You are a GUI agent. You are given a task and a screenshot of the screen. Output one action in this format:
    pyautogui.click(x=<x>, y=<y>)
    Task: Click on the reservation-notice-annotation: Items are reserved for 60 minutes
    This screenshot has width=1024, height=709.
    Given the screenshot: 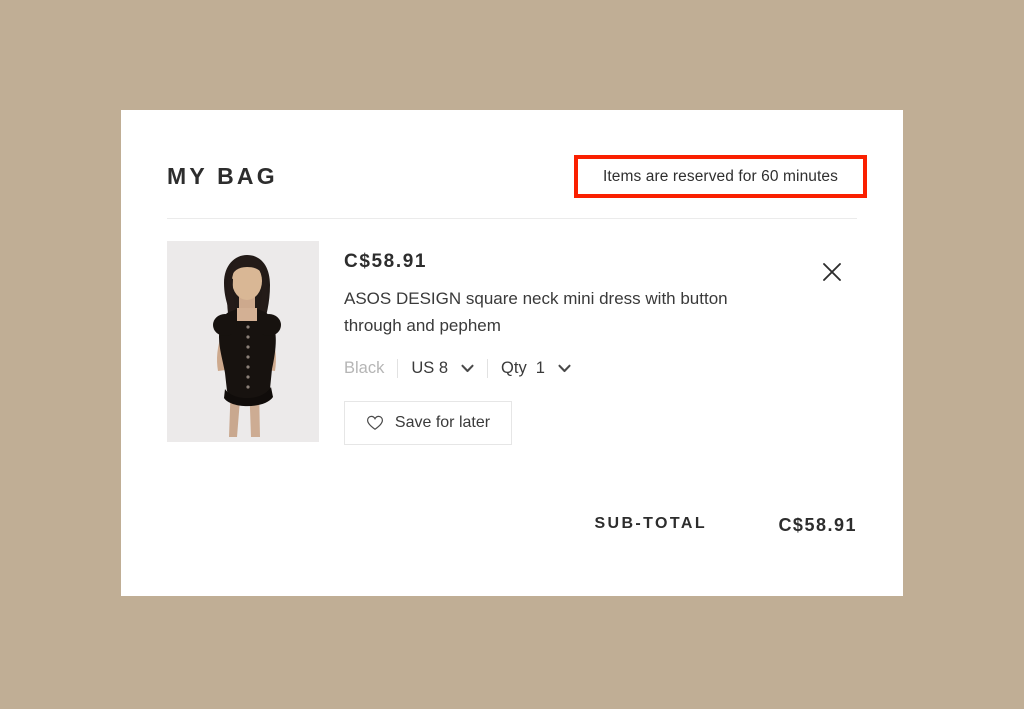 What is the action you would take?
    pyautogui.click(x=720, y=176)
    